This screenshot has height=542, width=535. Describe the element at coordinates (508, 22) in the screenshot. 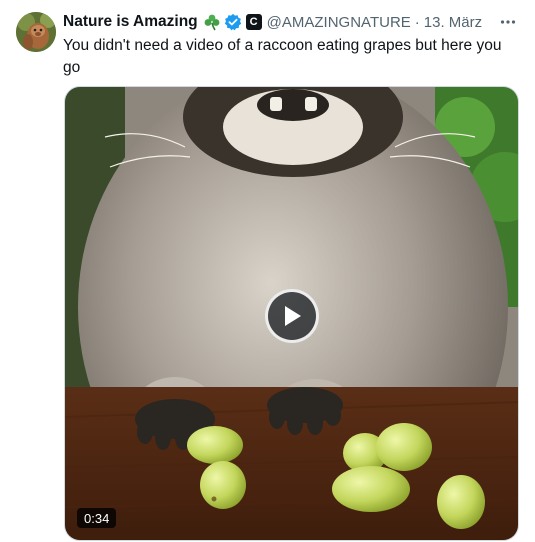

I see `more-horizontal-icon` at that location.